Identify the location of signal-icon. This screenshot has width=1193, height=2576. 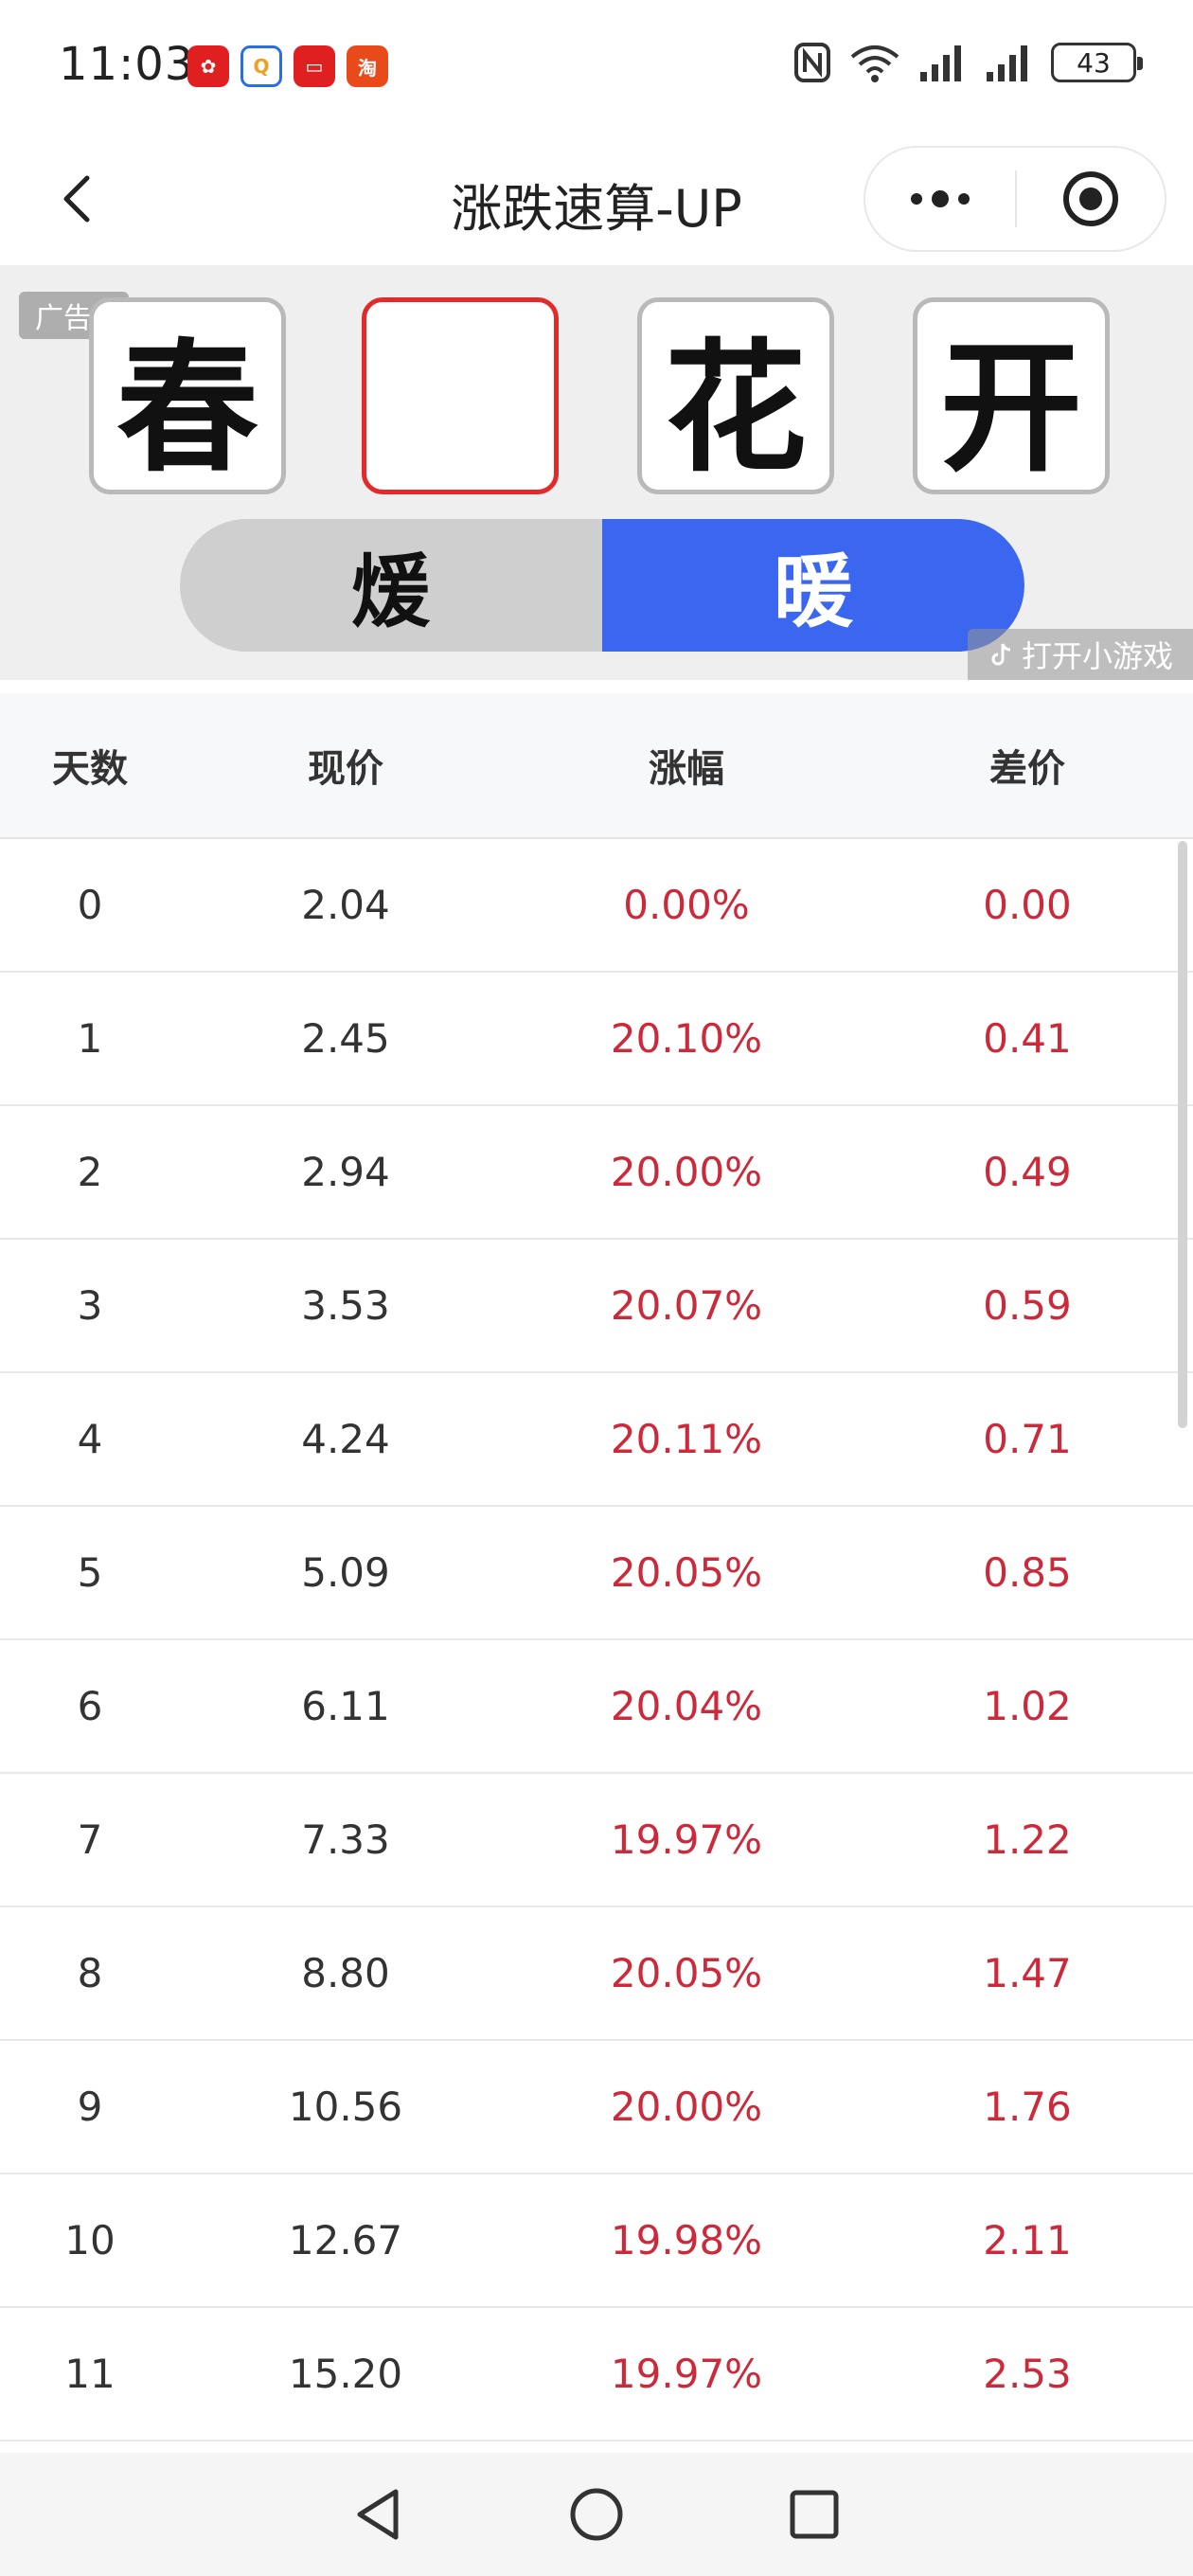
(940, 63).